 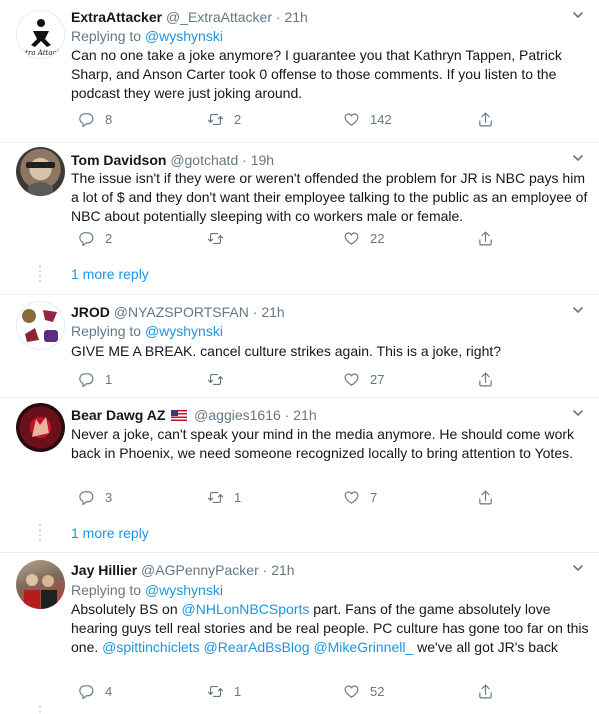 What do you see at coordinates (95, 119) in the screenshot?
I see `reply-button: 8` at bounding box center [95, 119].